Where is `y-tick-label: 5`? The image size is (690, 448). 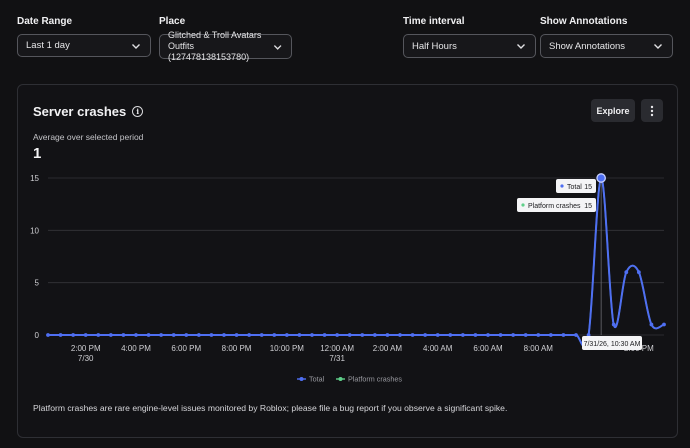 y-tick-label: 5 is located at coordinates (37, 283).